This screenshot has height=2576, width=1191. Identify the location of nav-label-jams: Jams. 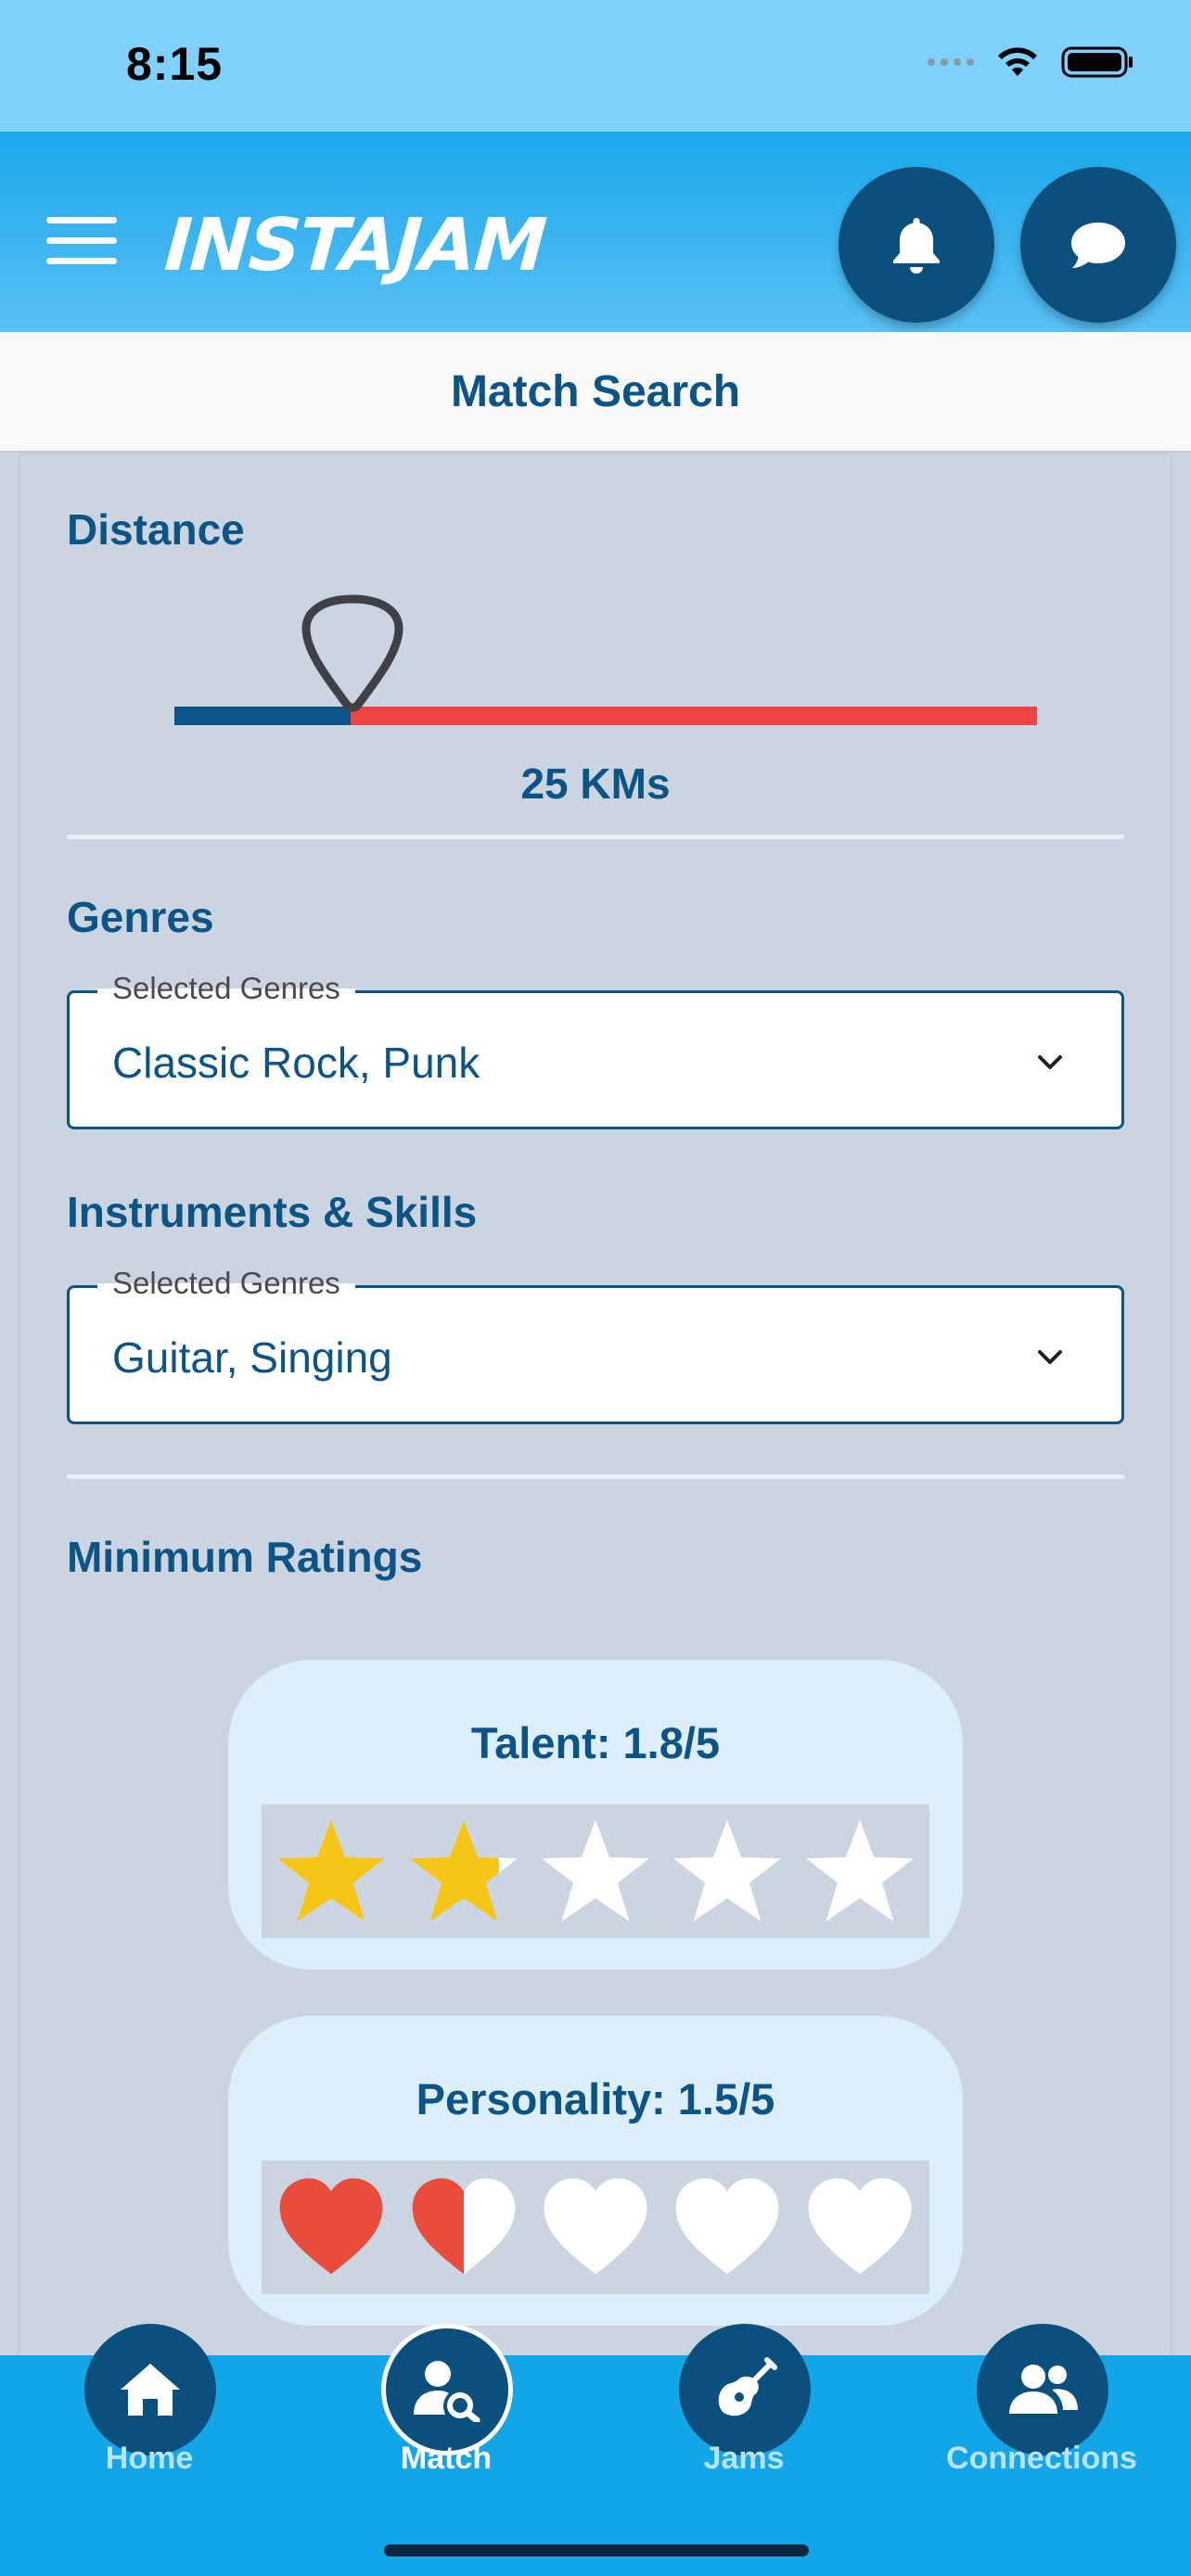
(744, 2459).